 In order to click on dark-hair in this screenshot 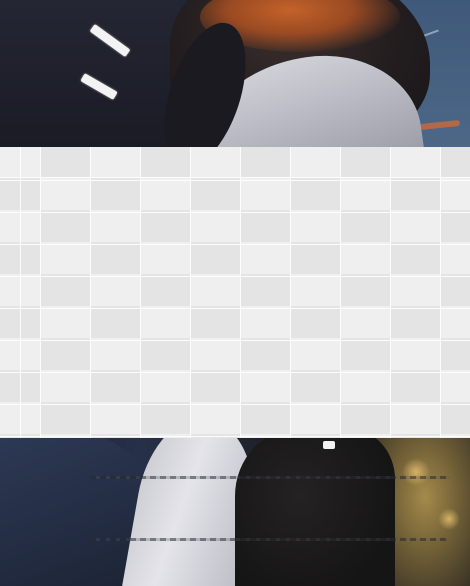, I will do `click(315, 512)`.